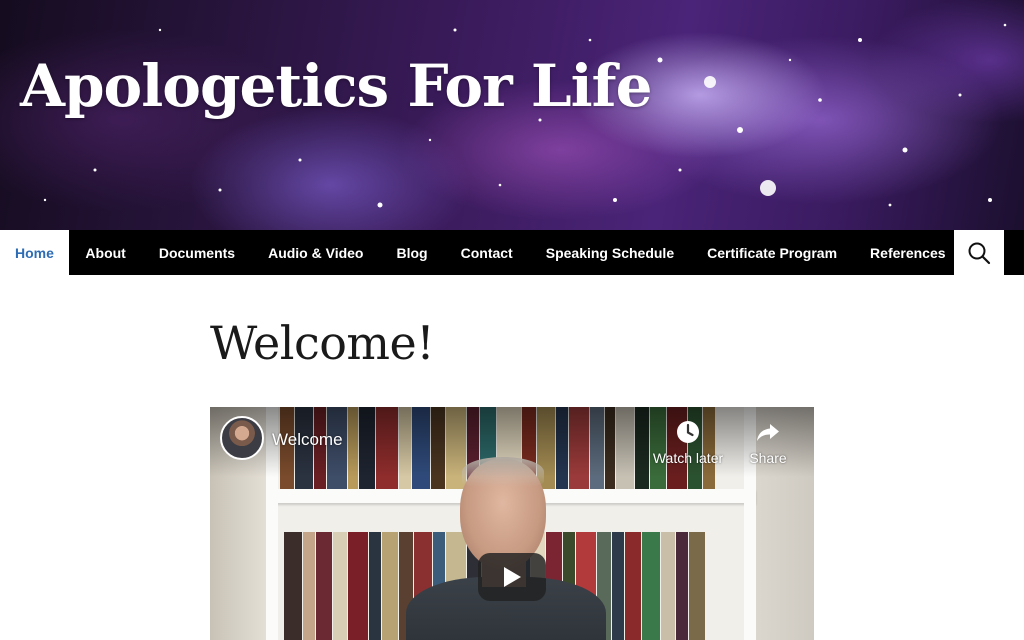 The width and height of the screenshot is (1024, 640). I want to click on nav-item-about: About, so click(105, 252).